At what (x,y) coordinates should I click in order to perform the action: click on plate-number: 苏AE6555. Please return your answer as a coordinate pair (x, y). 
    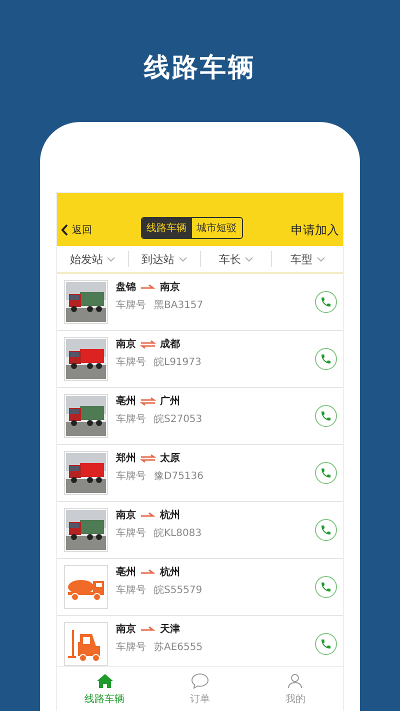
    Looking at the image, I should click on (178, 647).